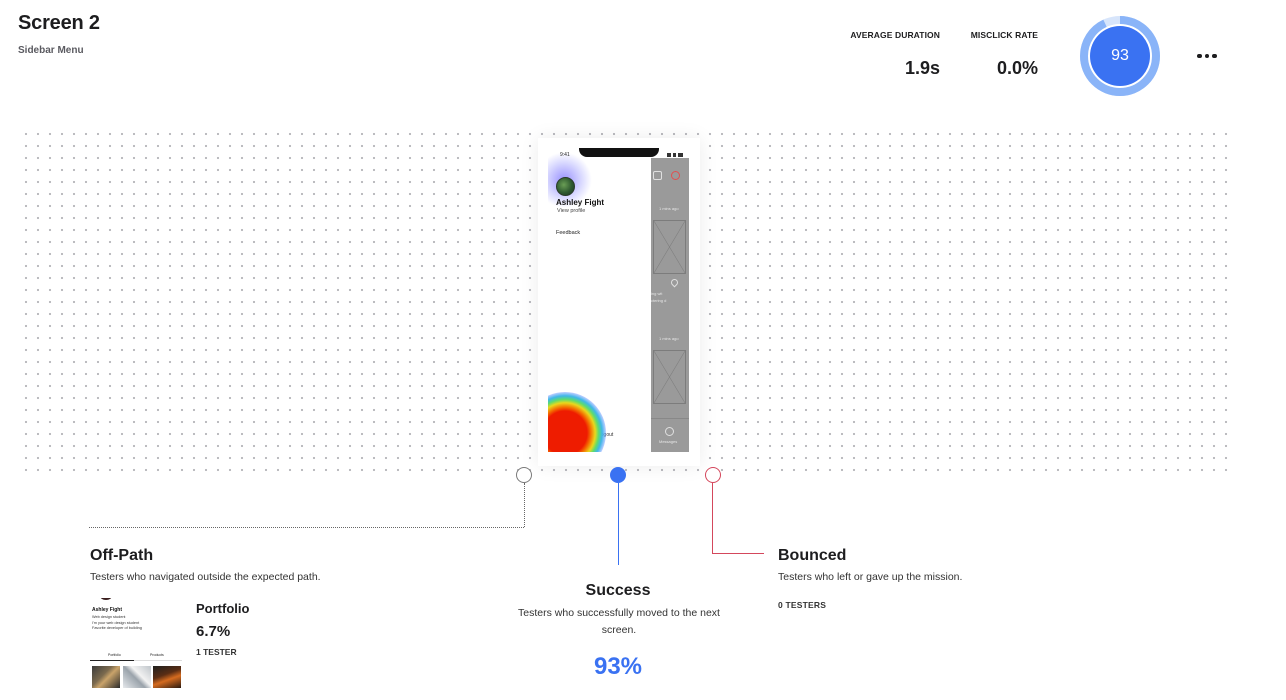  I want to click on misclick-rate-label: MISCLICK RATE, so click(1004, 35).